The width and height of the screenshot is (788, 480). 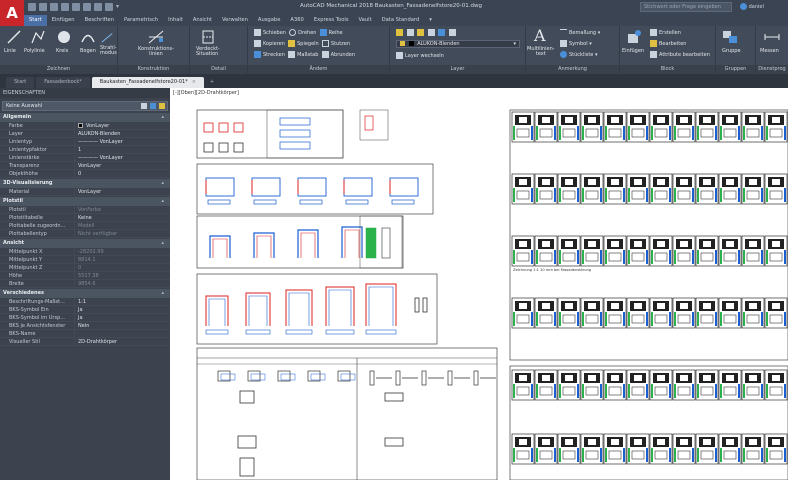 What do you see at coordinates (122, 225) in the screenshot?
I see `property-value: Modell` at bounding box center [122, 225].